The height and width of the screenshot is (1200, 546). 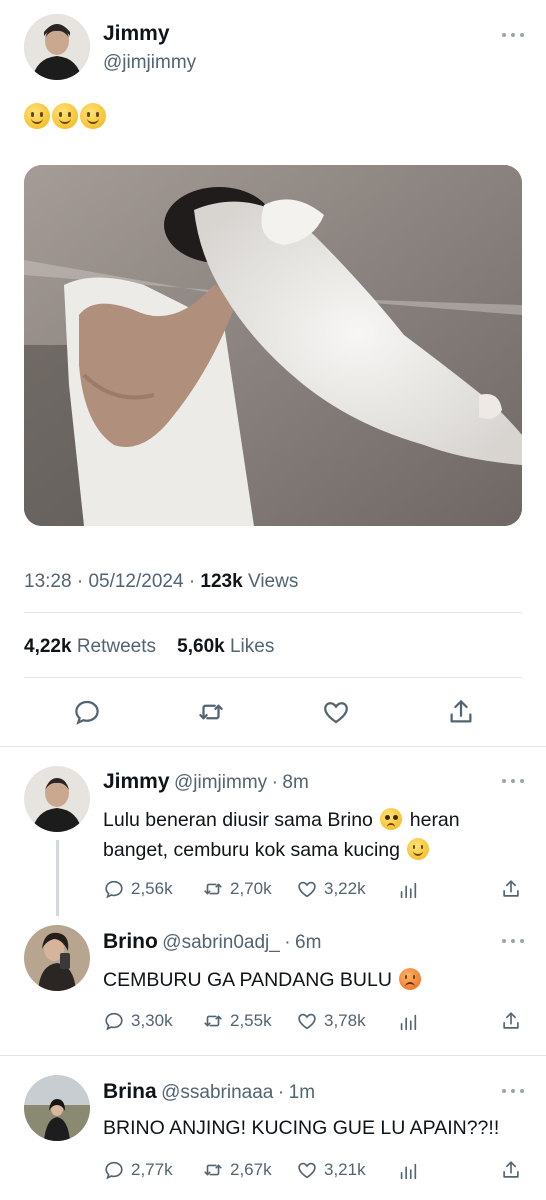 What do you see at coordinates (273, 581) in the screenshot?
I see `views-label: Views` at bounding box center [273, 581].